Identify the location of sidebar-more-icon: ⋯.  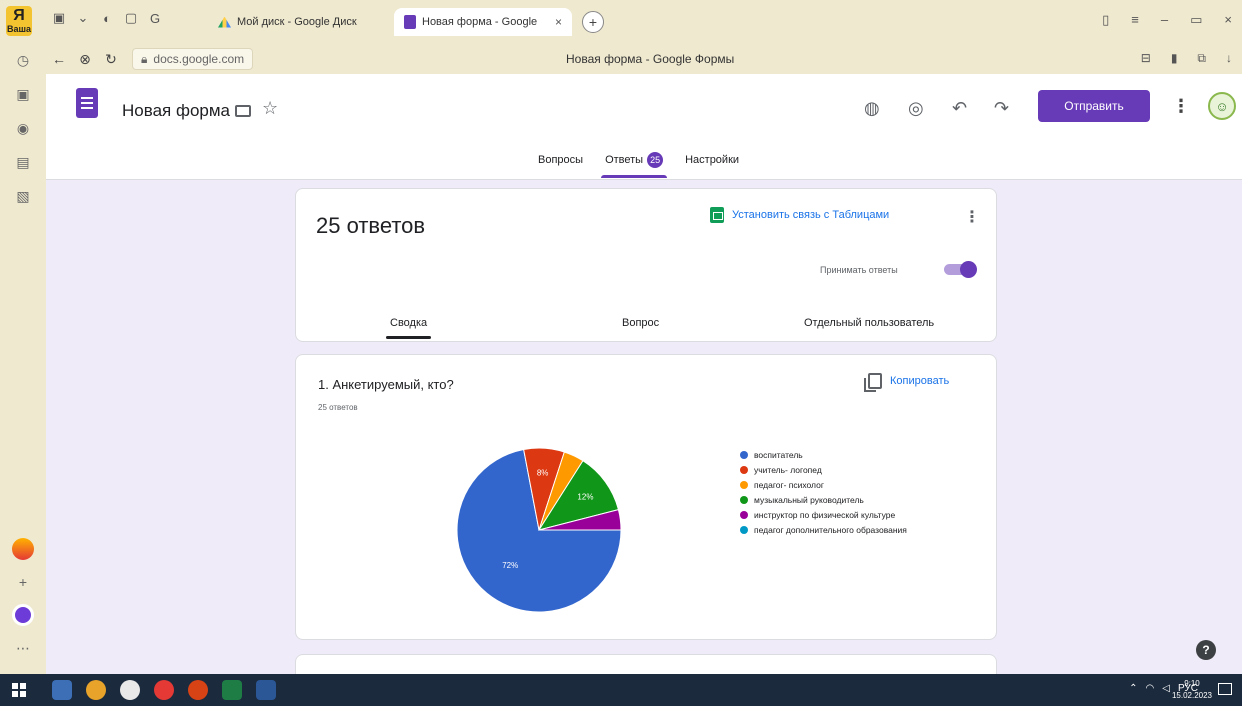
(23, 648).